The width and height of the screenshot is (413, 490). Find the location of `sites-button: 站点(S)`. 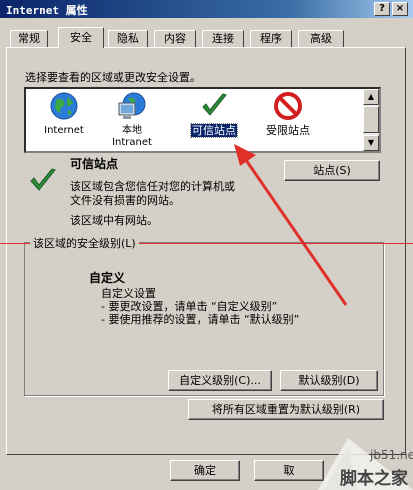

sites-button: 站点(S) is located at coordinates (332, 170).